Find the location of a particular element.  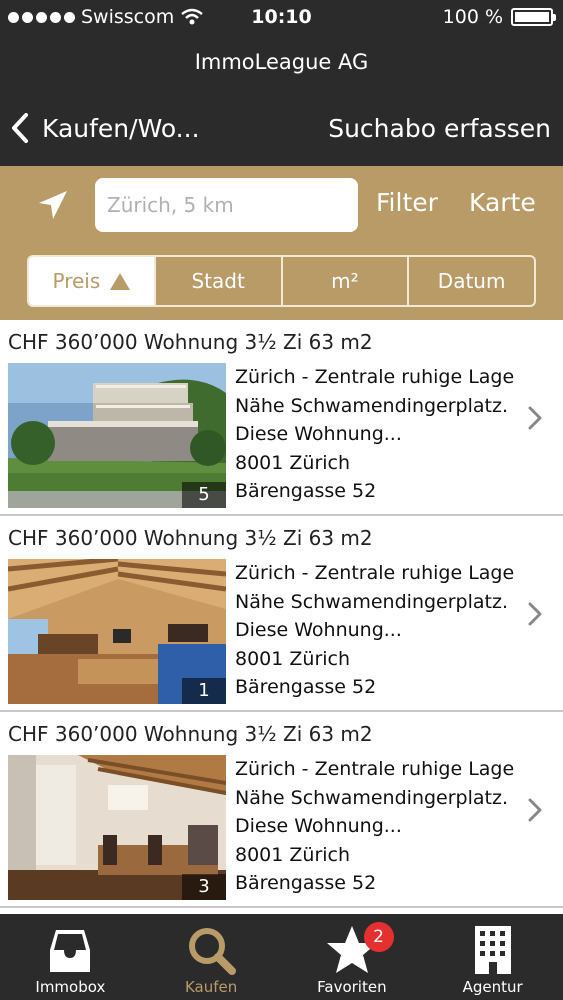

tab-agentur: Agentur is located at coordinates (492, 957).